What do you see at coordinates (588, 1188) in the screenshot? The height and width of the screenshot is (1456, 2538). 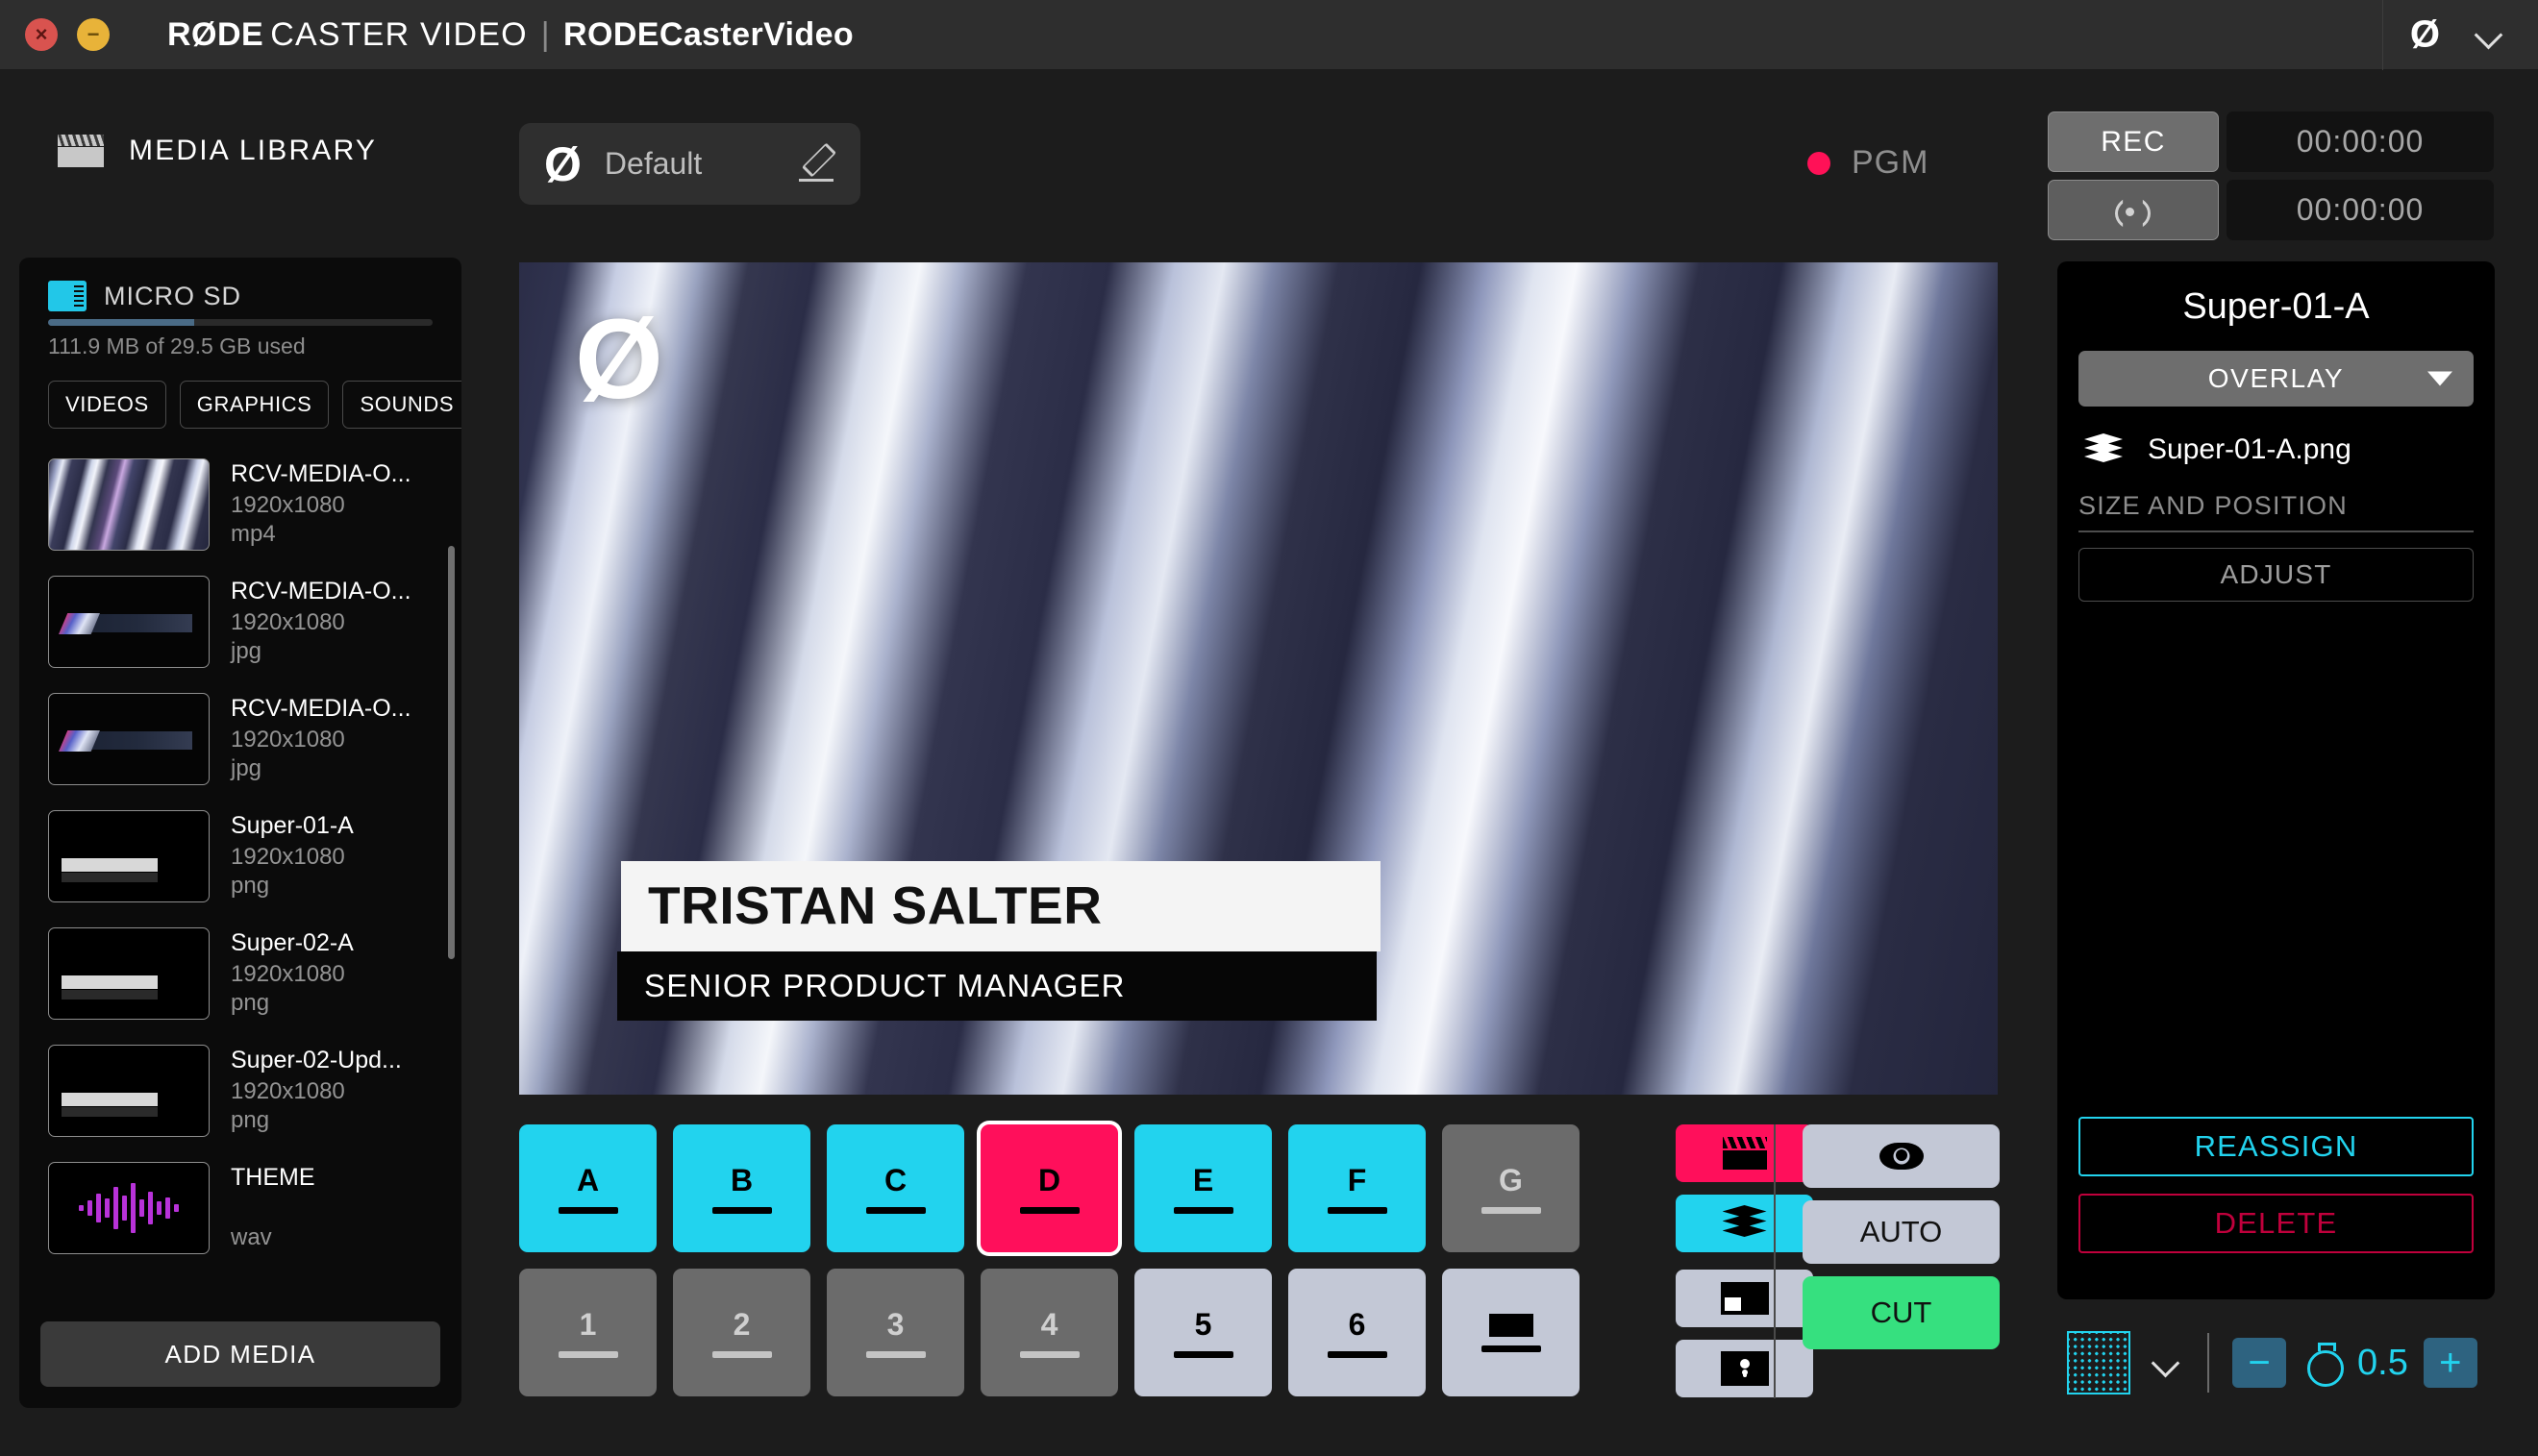 I see `pad-a: A` at bounding box center [588, 1188].